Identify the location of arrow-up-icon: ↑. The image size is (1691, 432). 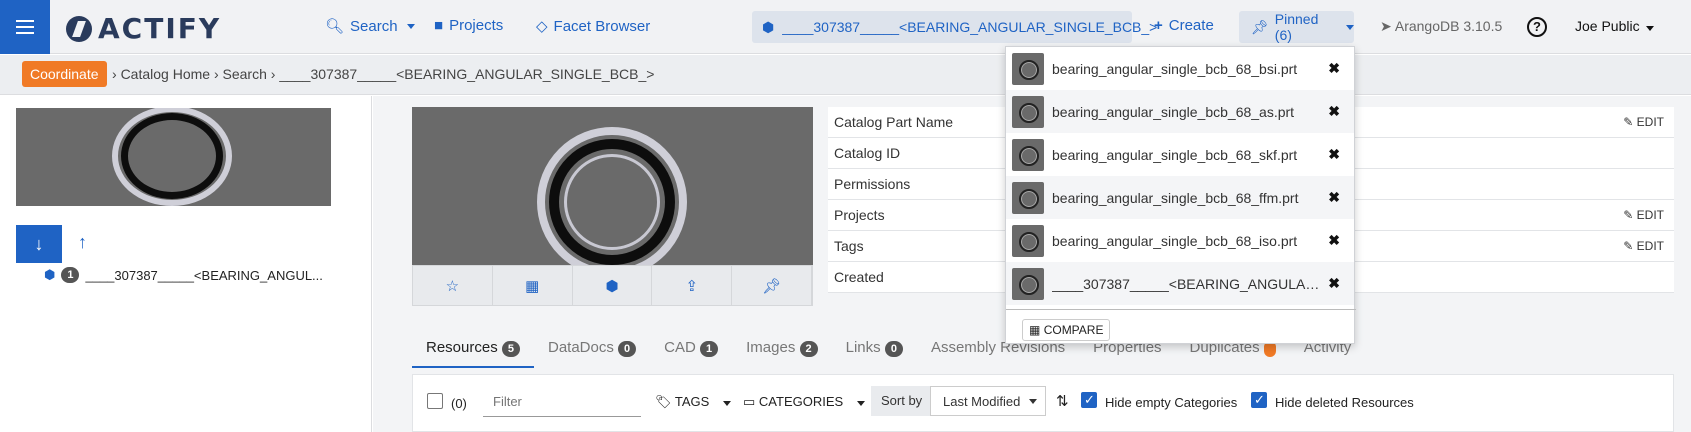
(82, 242).